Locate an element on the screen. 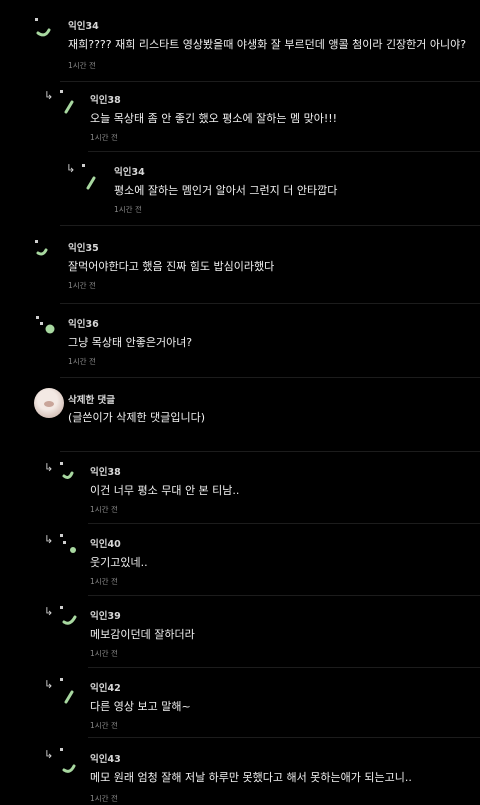 Image resolution: width=480 pixels, height=805 pixels. reply-item: ↳ 익인38 이건 너무 평소 무대 안 본 티남.. 1시간 전 is located at coordinates (240, 488).